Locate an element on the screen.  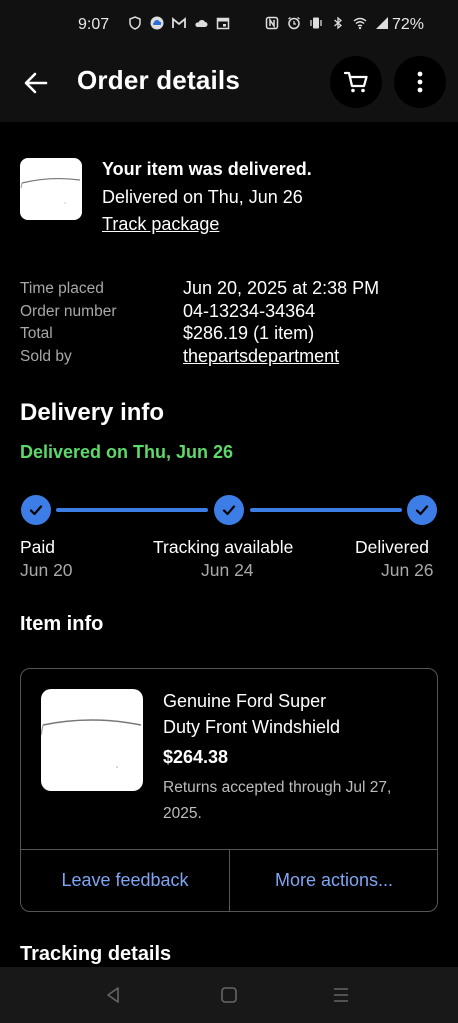
notification-icons is located at coordinates (179, 23).